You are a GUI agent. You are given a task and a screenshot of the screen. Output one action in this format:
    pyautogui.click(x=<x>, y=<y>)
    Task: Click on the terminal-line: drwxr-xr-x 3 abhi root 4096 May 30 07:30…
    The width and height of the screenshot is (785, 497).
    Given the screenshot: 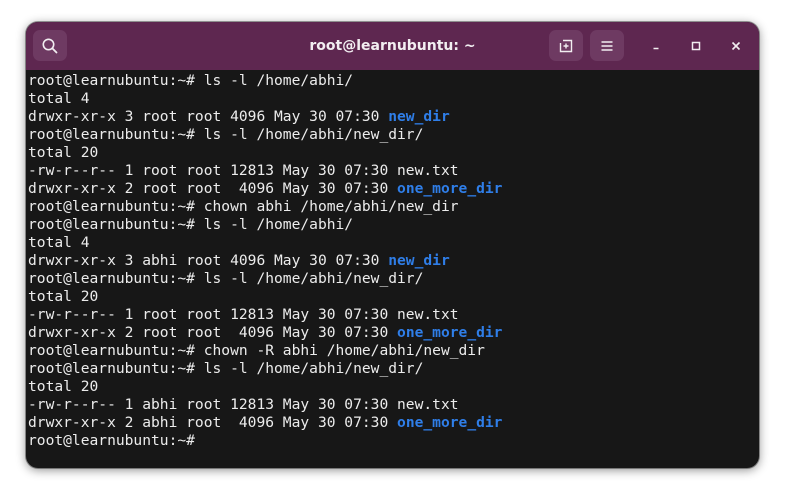 What is the action you would take?
    pyautogui.click(x=392, y=261)
    